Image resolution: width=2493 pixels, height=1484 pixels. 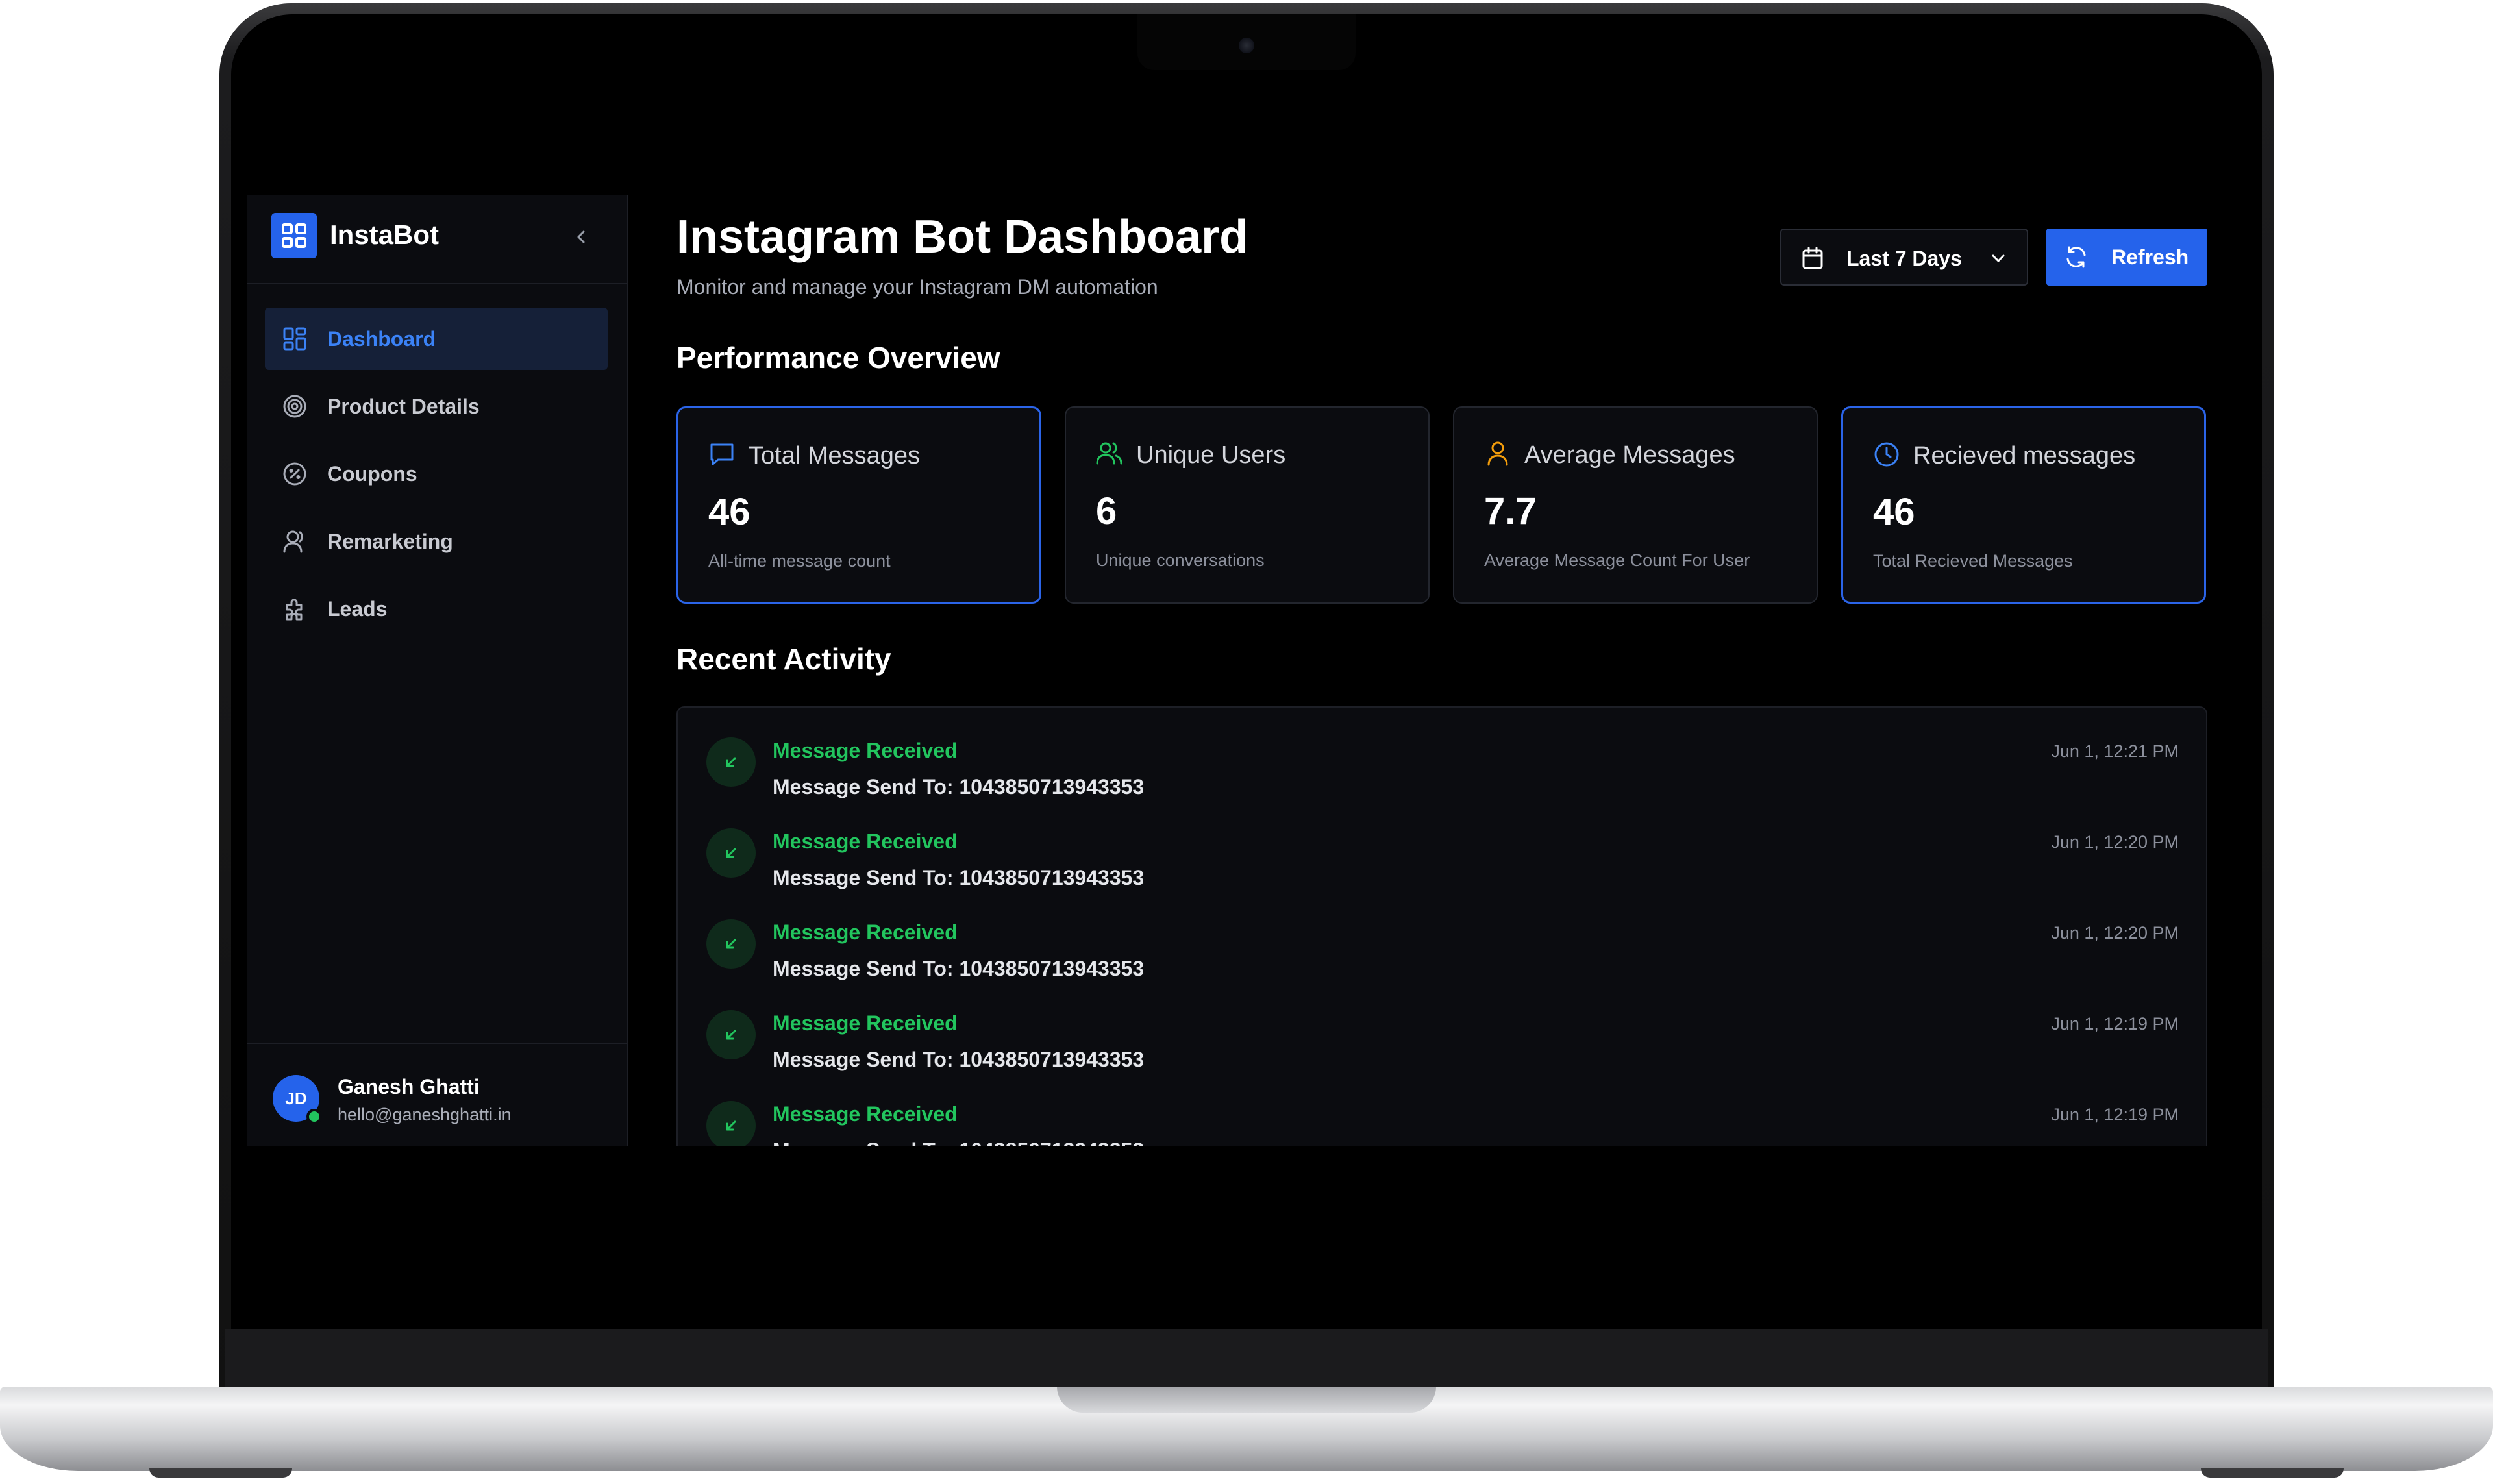 What do you see at coordinates (1247, 505) in the screenshot?
I see `stat-card-unique-users: Unique Users 6 Unique conversations` at bounding box center [1247, 505].